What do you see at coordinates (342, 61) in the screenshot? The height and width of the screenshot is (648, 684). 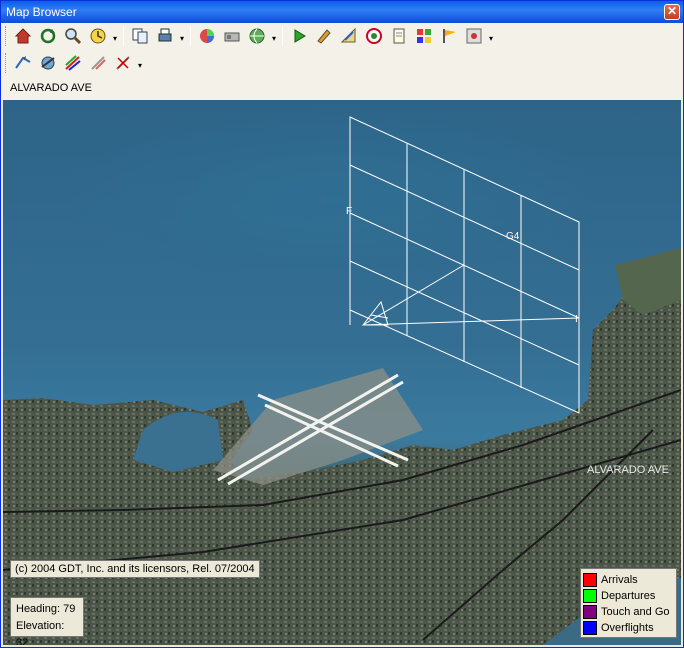 I see `toolbar: ▾ ▾ ▾ ▾ ▾ ALVARADO AVE` at bounding box center [342, 61].